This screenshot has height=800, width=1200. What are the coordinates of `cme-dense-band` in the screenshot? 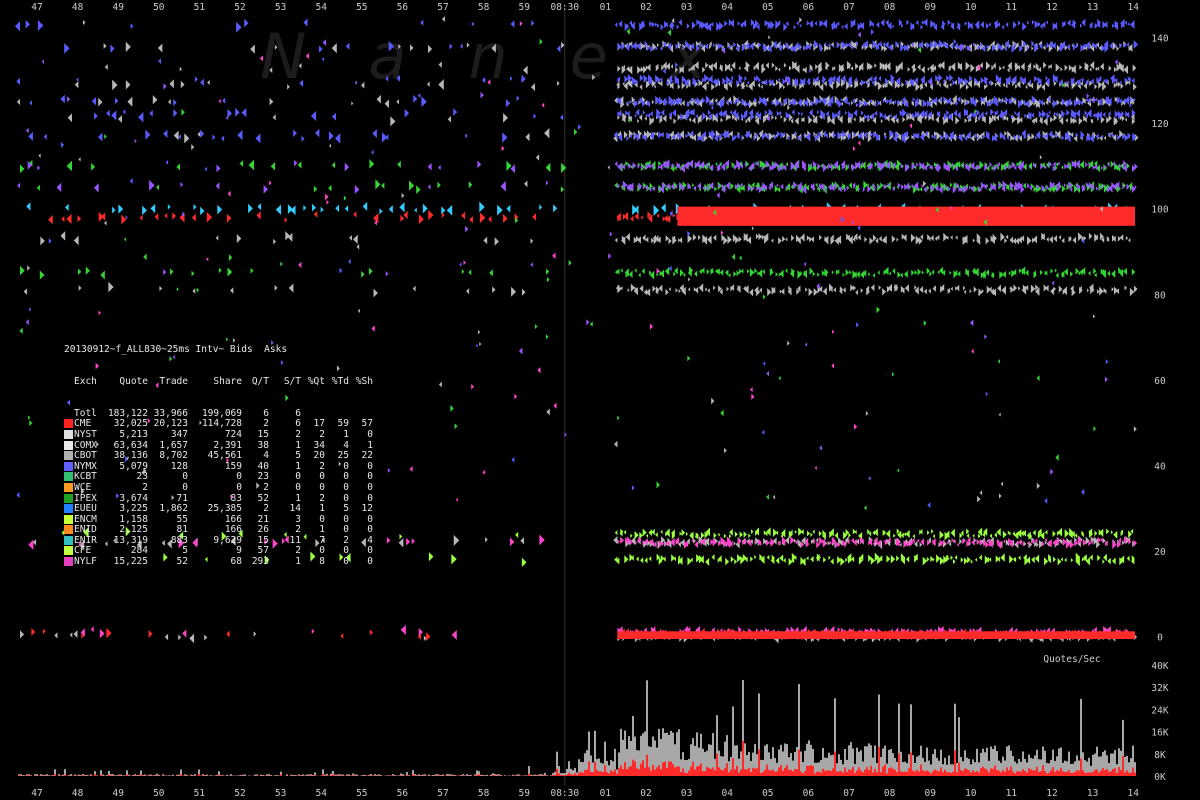 It's located at (906, 216).